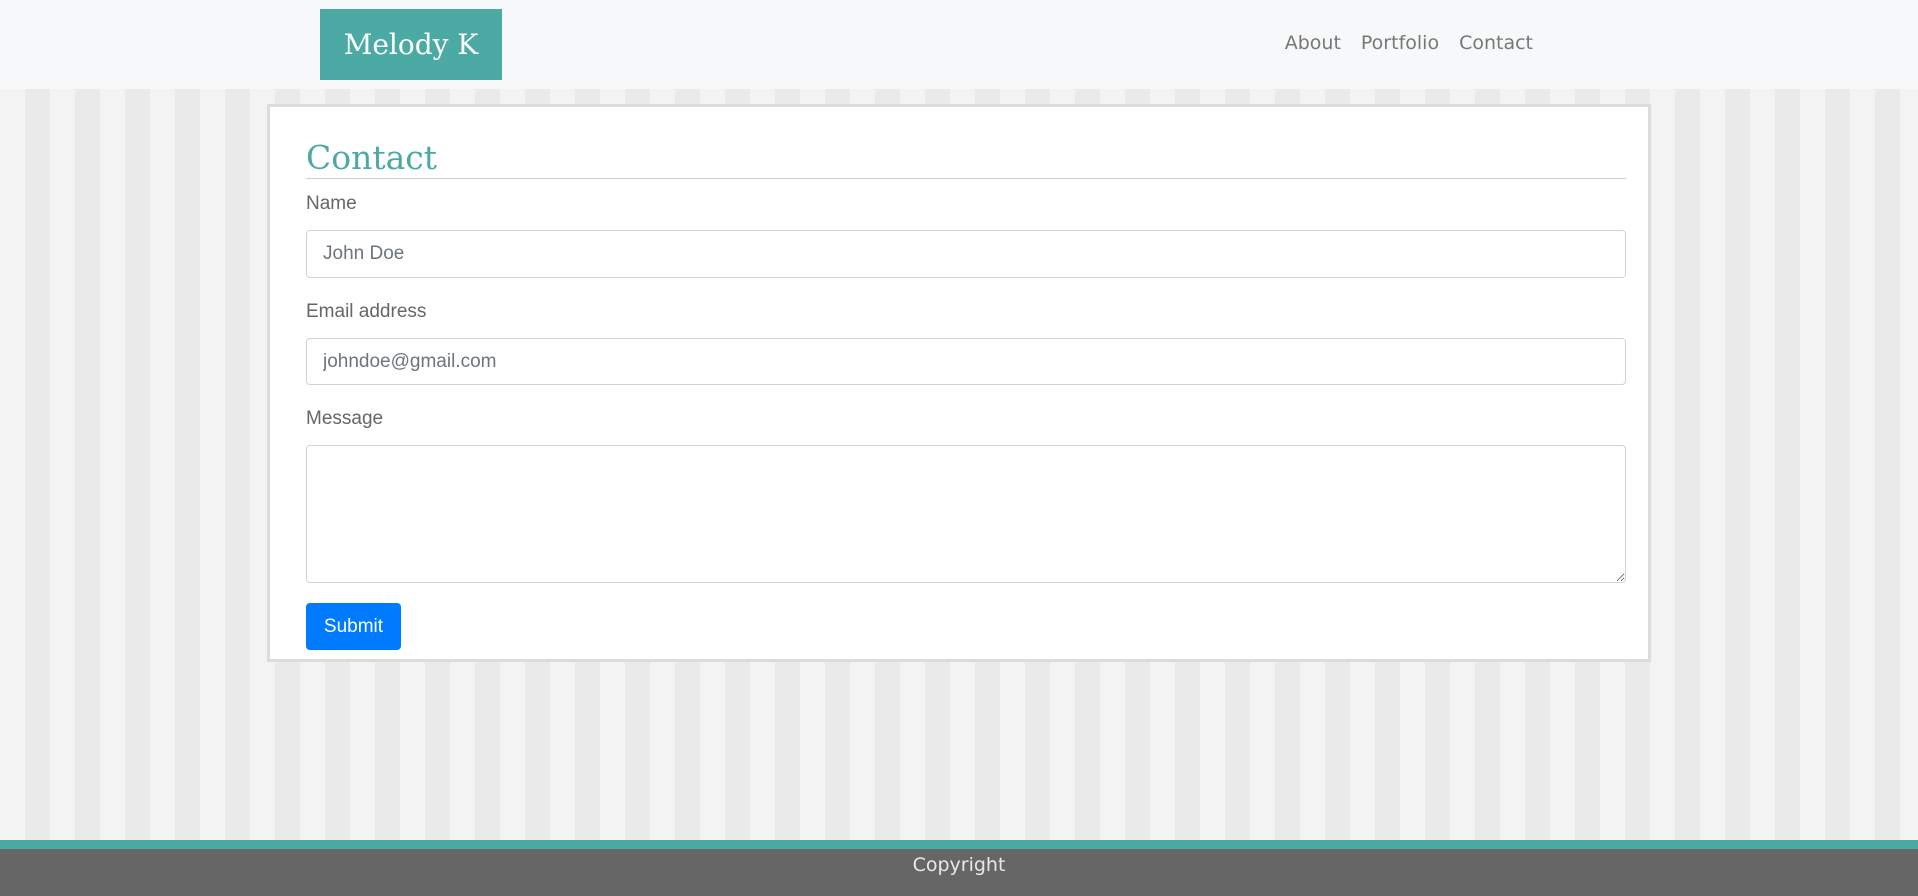 This screenshot has height=896, width=1918. What do you see at coordinates (366, 311) in the screenshot?
I see `email-label: Email address` at bounding box center [366, 311].